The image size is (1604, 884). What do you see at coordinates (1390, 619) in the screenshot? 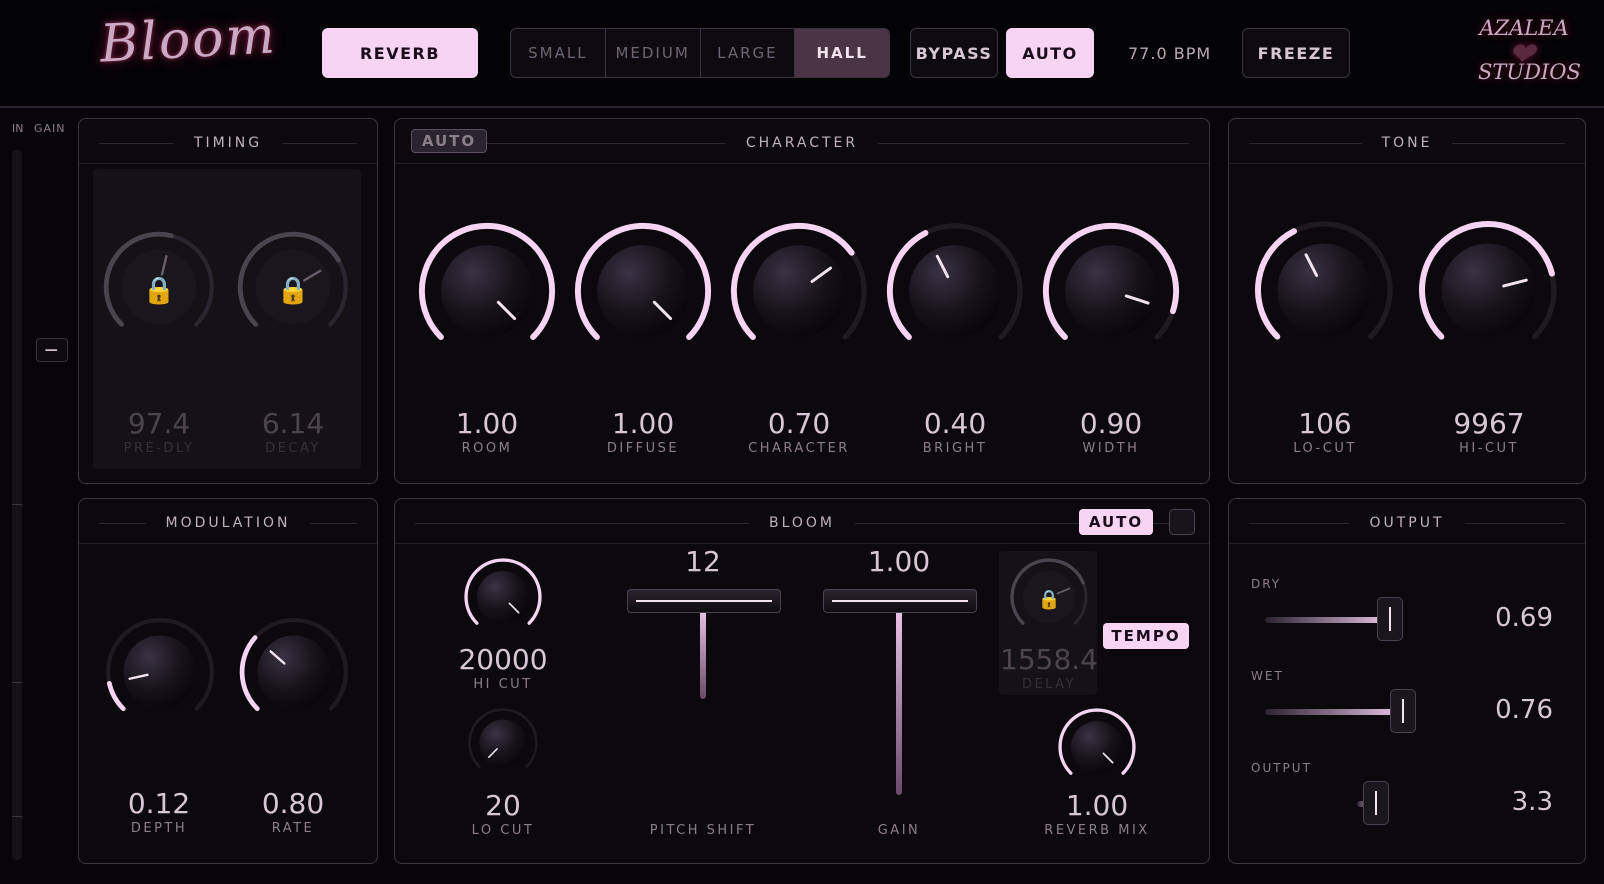
I see `dry-slider-thumb` at bounding box center [1390, 619].